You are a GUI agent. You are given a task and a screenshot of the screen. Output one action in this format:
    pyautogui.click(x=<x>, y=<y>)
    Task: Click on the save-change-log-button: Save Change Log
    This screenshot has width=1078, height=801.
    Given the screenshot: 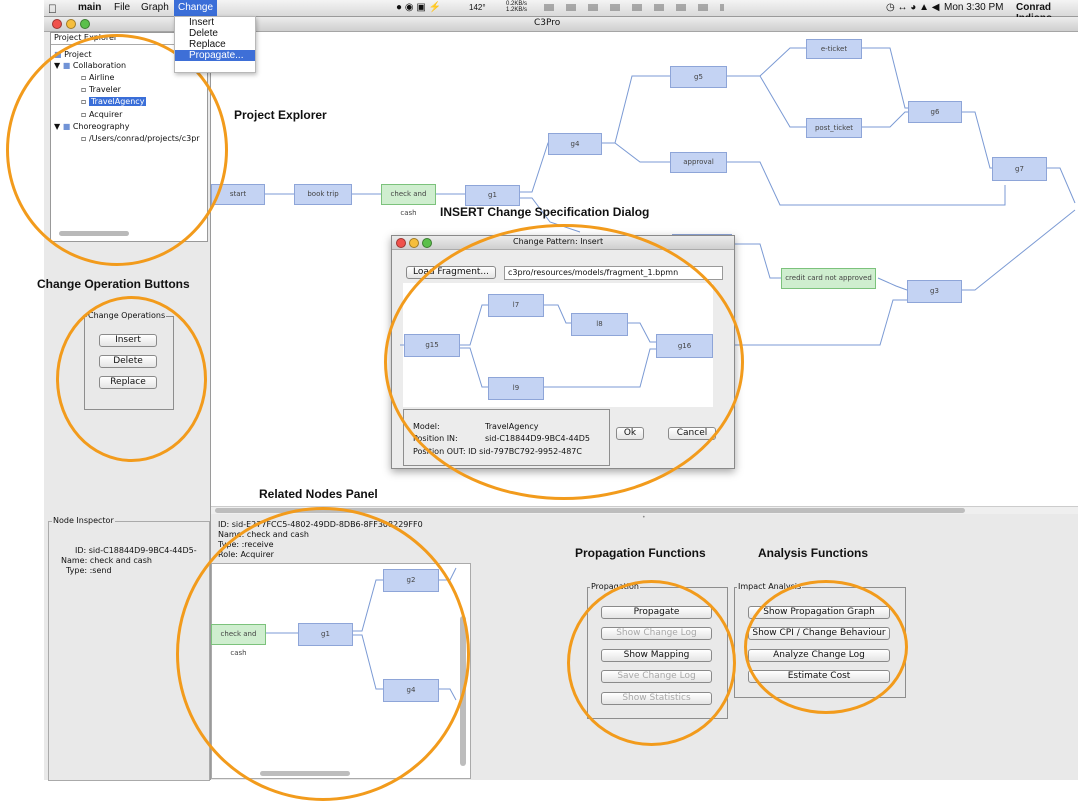 What is the action you would take?
    pyautogui.click(x=656, y=676)
    